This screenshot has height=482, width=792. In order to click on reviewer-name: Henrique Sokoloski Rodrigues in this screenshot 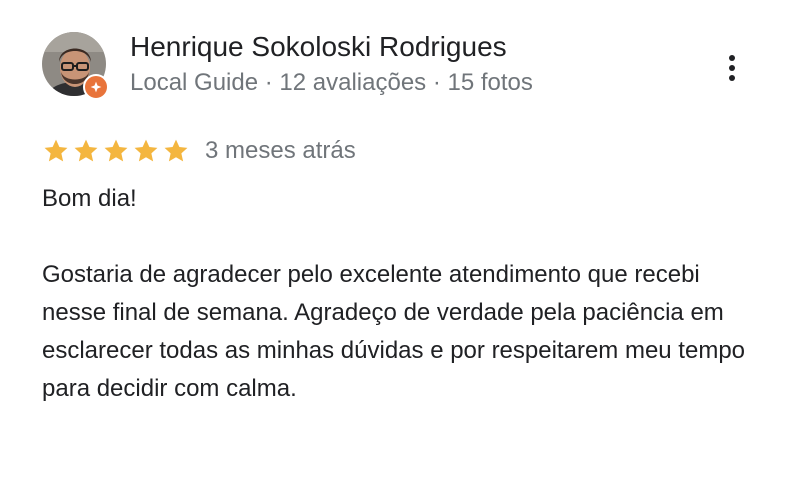, I will do `click(318, 47)`.